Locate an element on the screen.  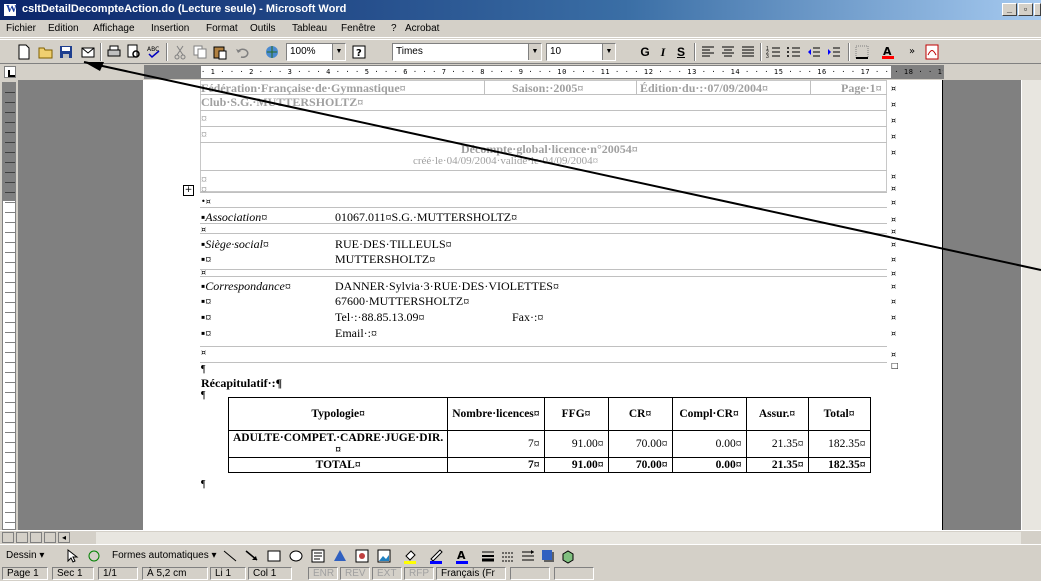
underline-button: S is located at coordinates (681, 52).